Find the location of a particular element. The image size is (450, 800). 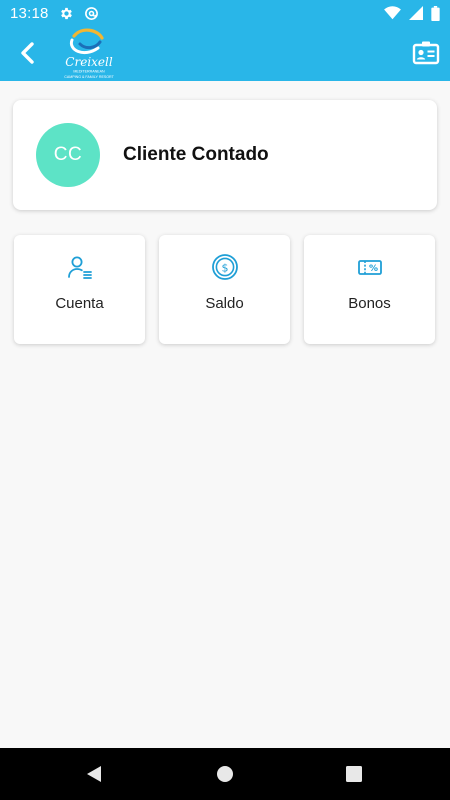

svg-text: CAMPING & FAMILY RESORT is located at coordinates (89, 77).